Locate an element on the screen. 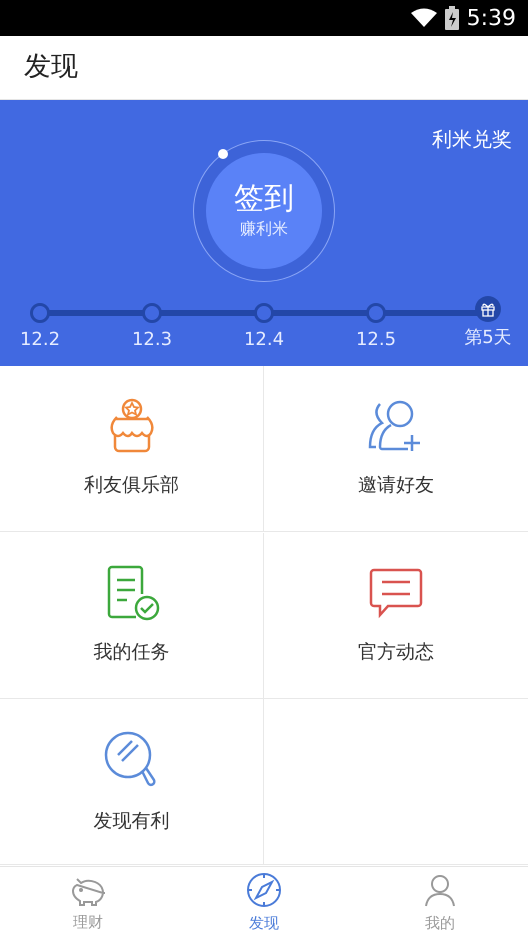 The width and height of the screenshot is (528, 940). battery-icon is located at coordinates (451, 18).